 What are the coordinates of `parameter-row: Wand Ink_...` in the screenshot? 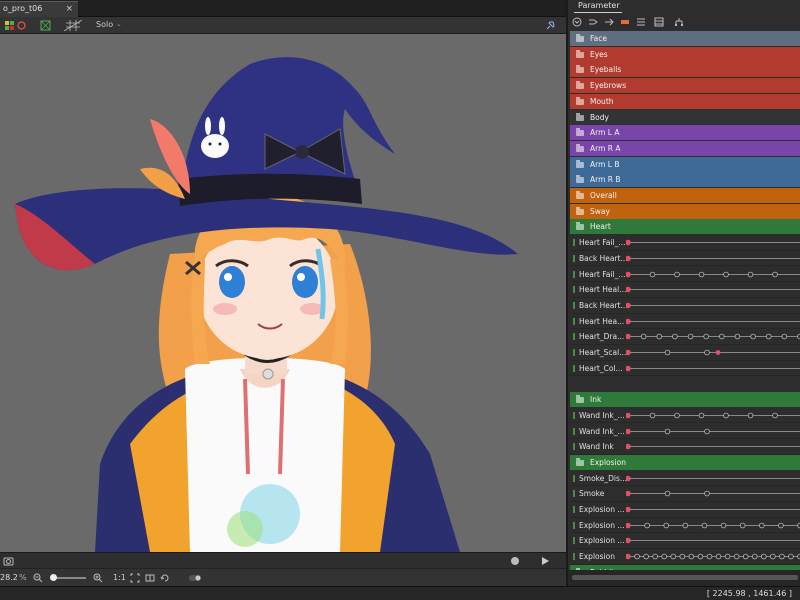 It's located at (685, 431).